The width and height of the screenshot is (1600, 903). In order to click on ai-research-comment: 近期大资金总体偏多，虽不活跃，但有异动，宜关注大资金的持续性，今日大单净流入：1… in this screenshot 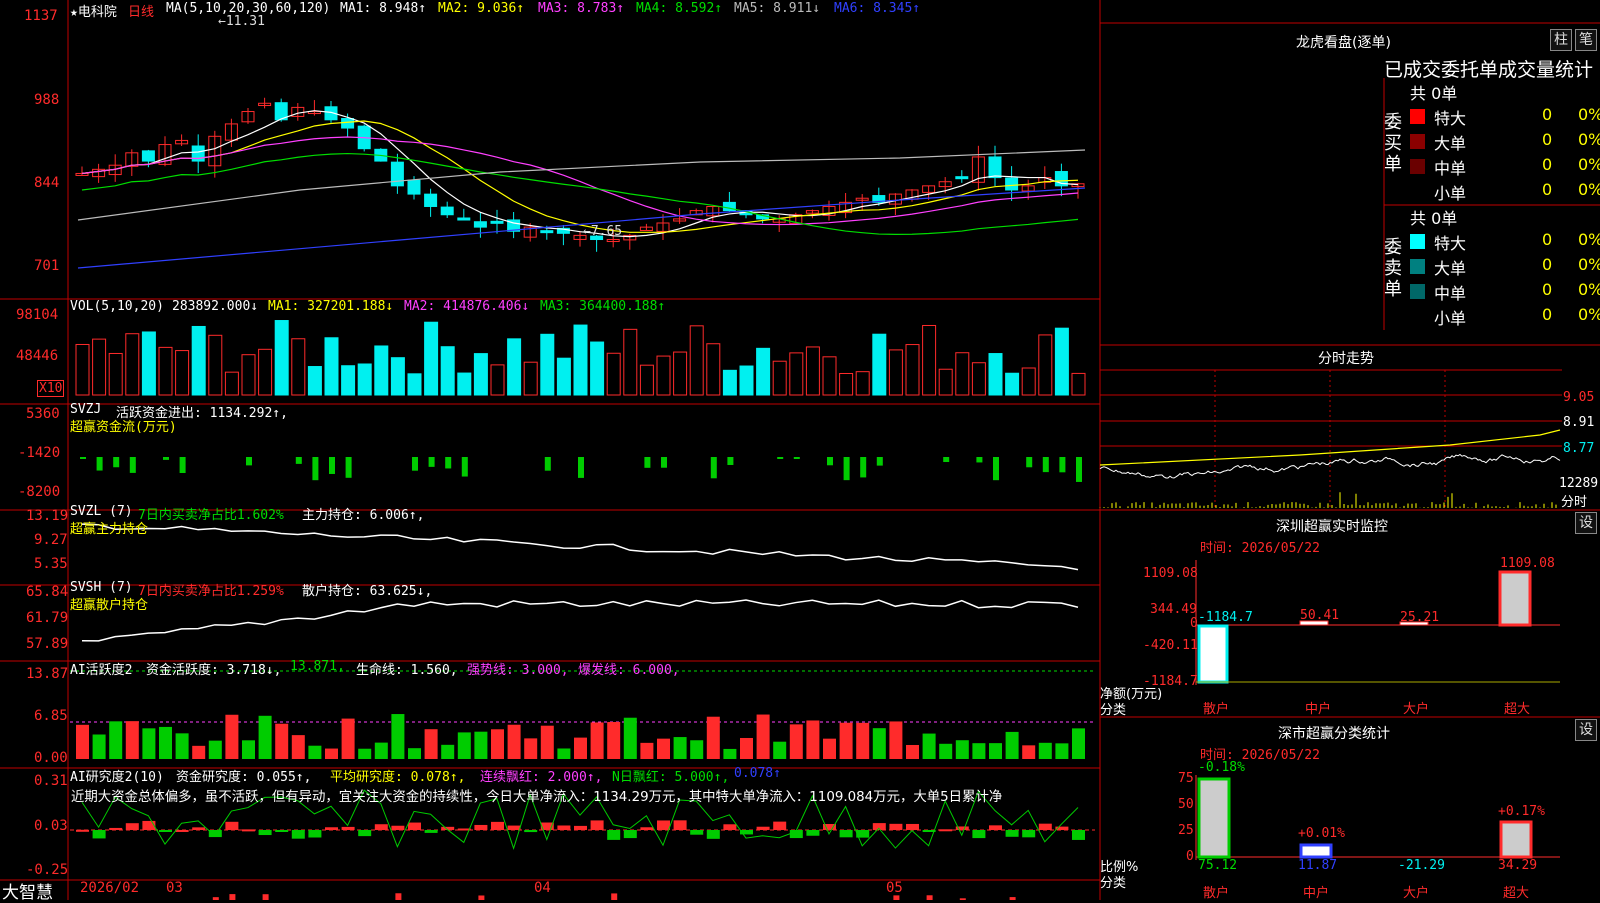, I will do `click(537, 797)`.